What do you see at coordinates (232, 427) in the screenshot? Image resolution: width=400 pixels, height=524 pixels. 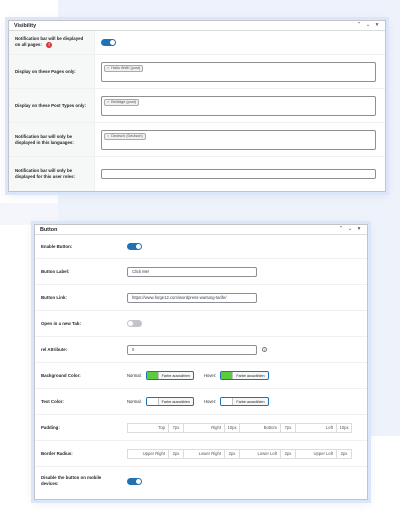 I see `padding-right-input: 10px` at bounding box center [232, 427].